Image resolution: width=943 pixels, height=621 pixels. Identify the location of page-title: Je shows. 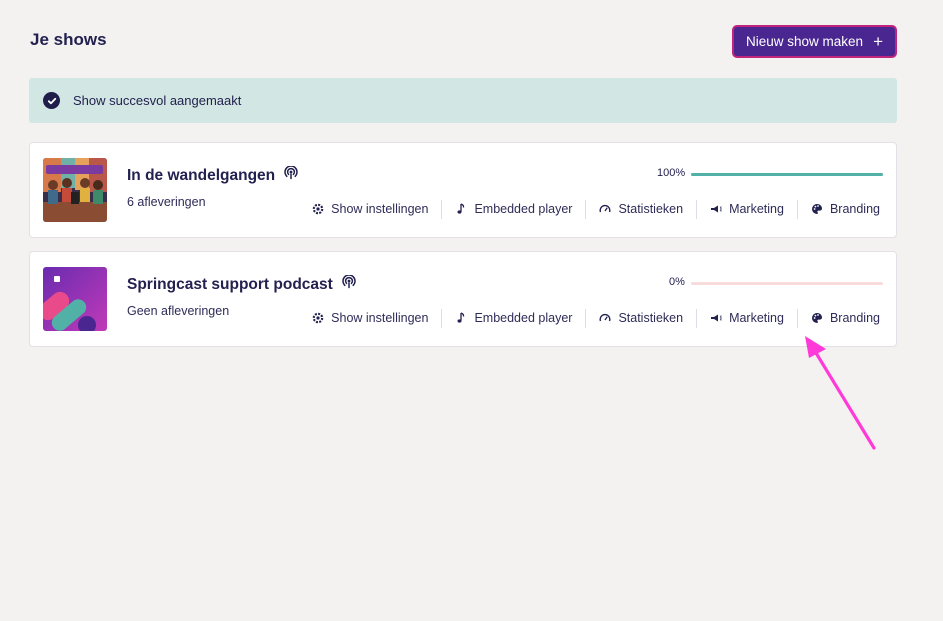
(68, 39).